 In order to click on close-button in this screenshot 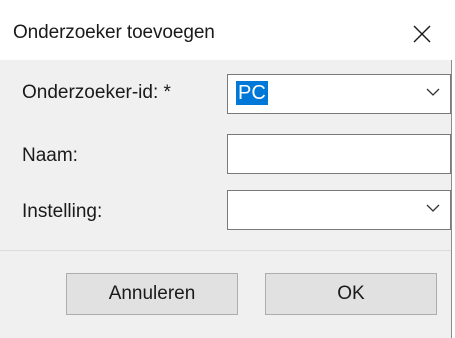, I will do `click(422, 34)`.